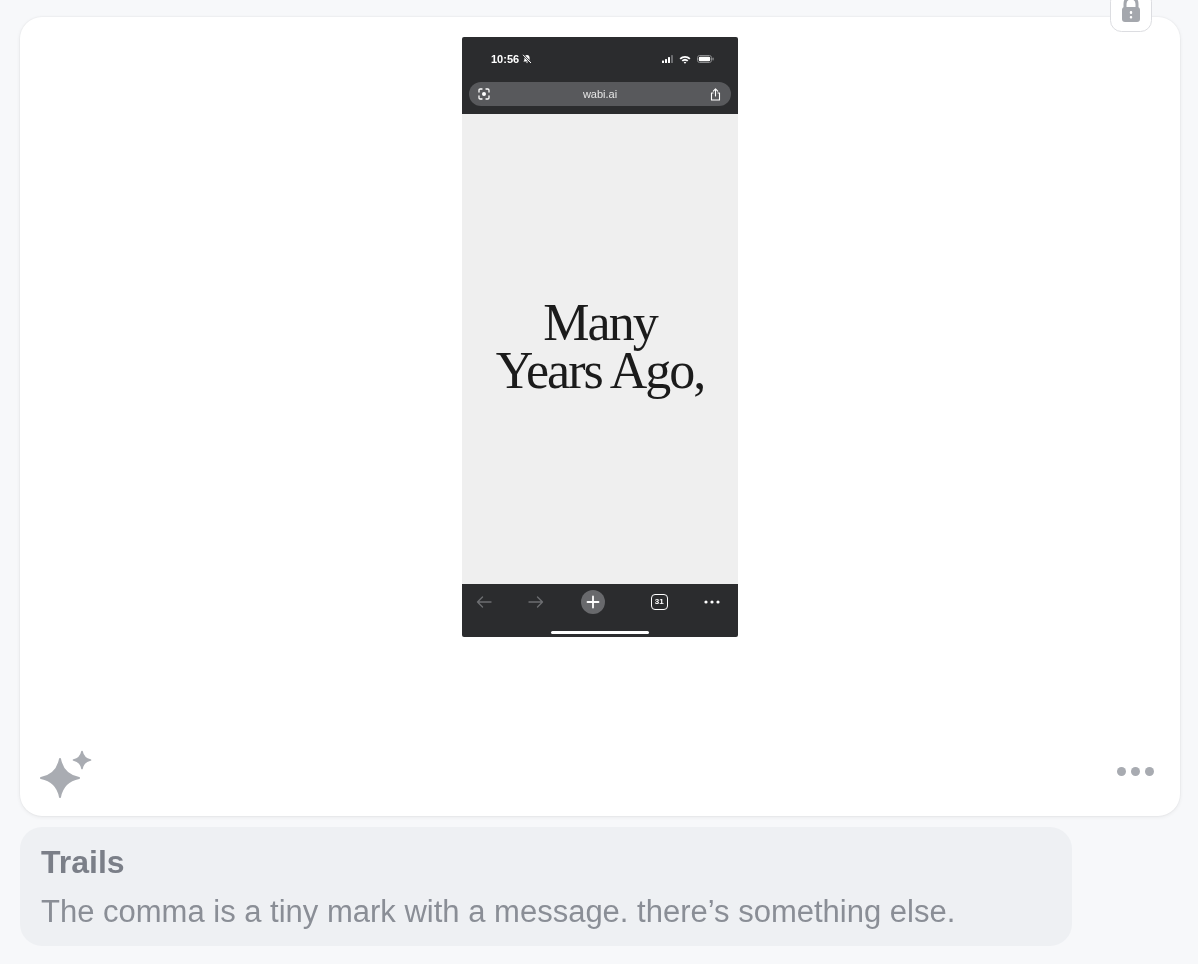 This screenshot has width=1198, height=964. What do you see at coordinates (712, 602) in the screenshot?
I see `more-dots-icon` at bounding box center [712, 602].